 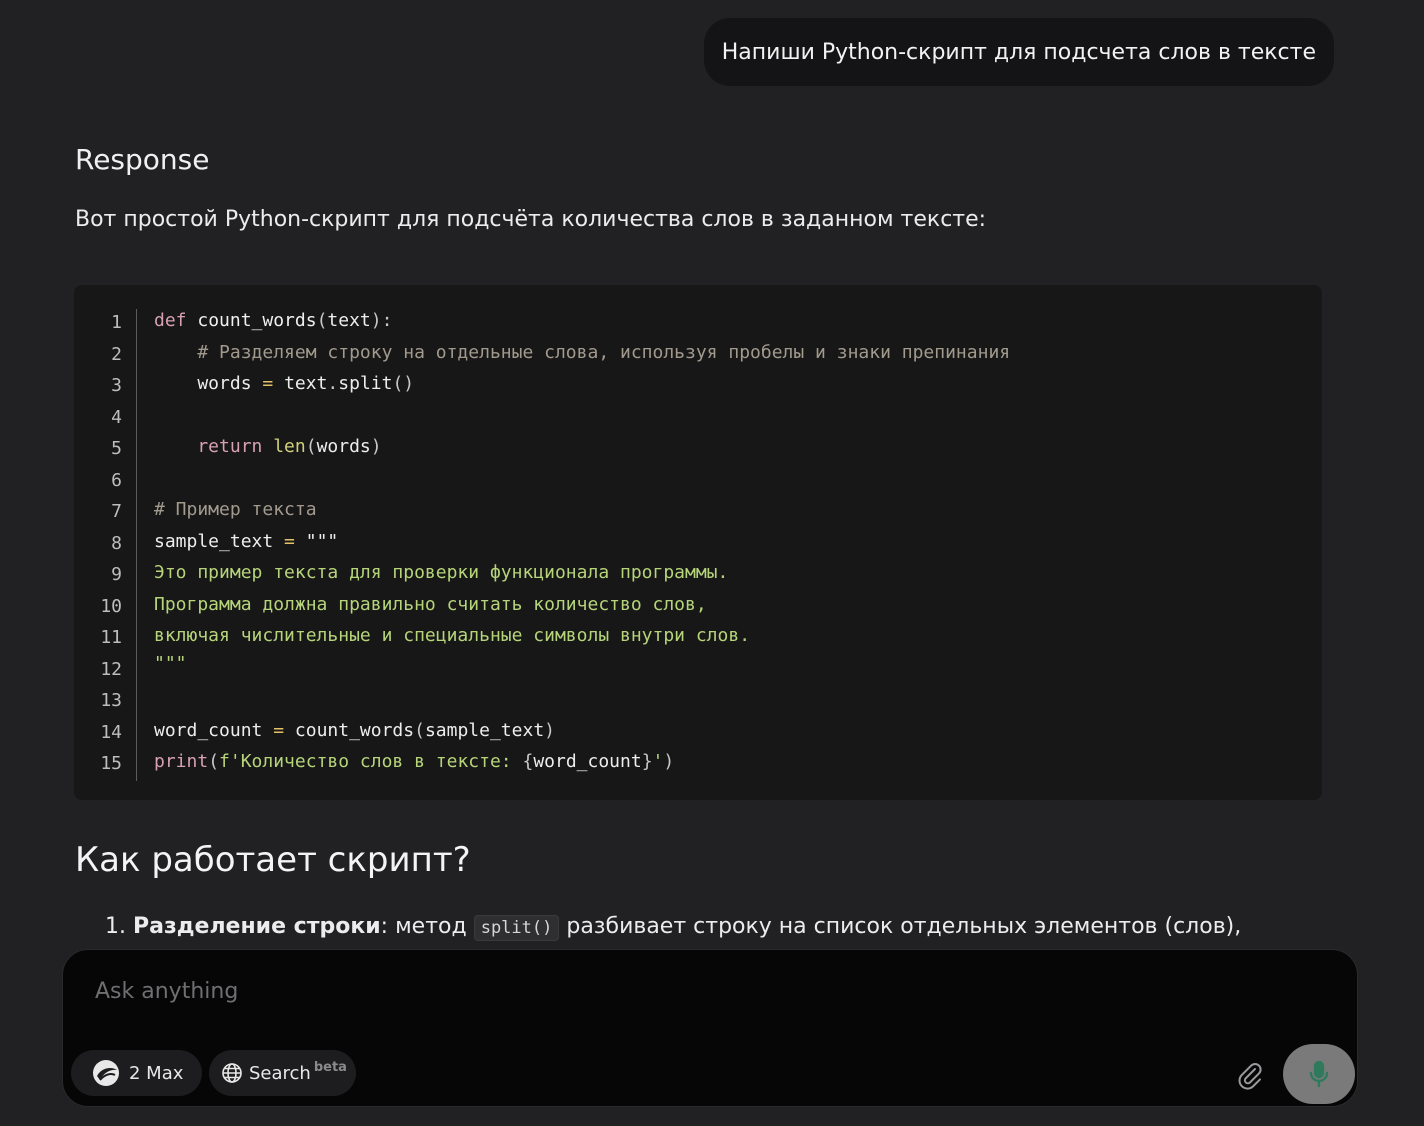 I want to click on gutter-divider, so click(x=136, y=545).